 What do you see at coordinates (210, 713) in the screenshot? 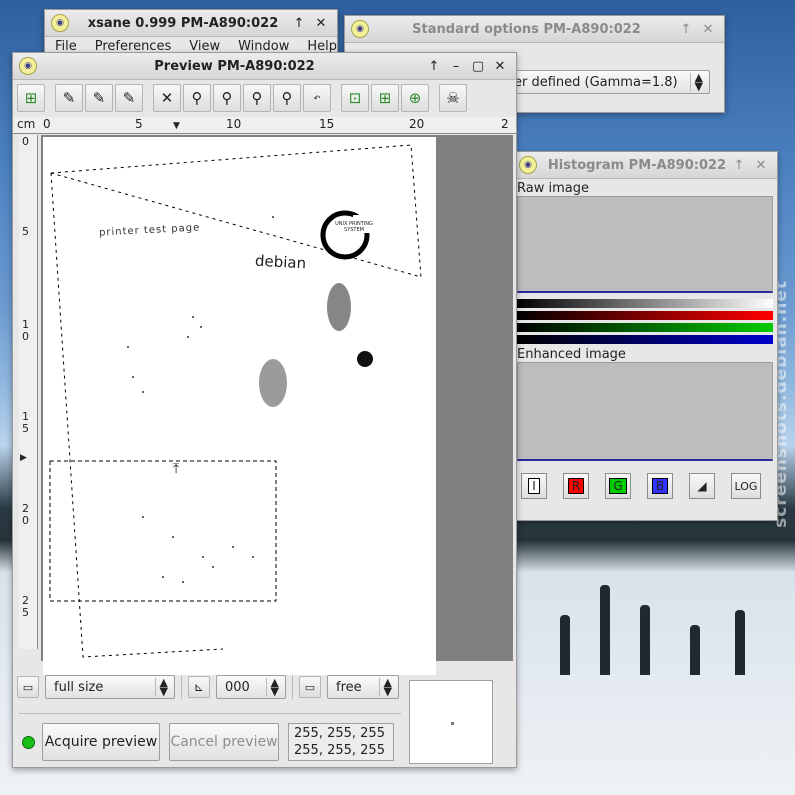
I see `divider` at bounding box center [210, 713].